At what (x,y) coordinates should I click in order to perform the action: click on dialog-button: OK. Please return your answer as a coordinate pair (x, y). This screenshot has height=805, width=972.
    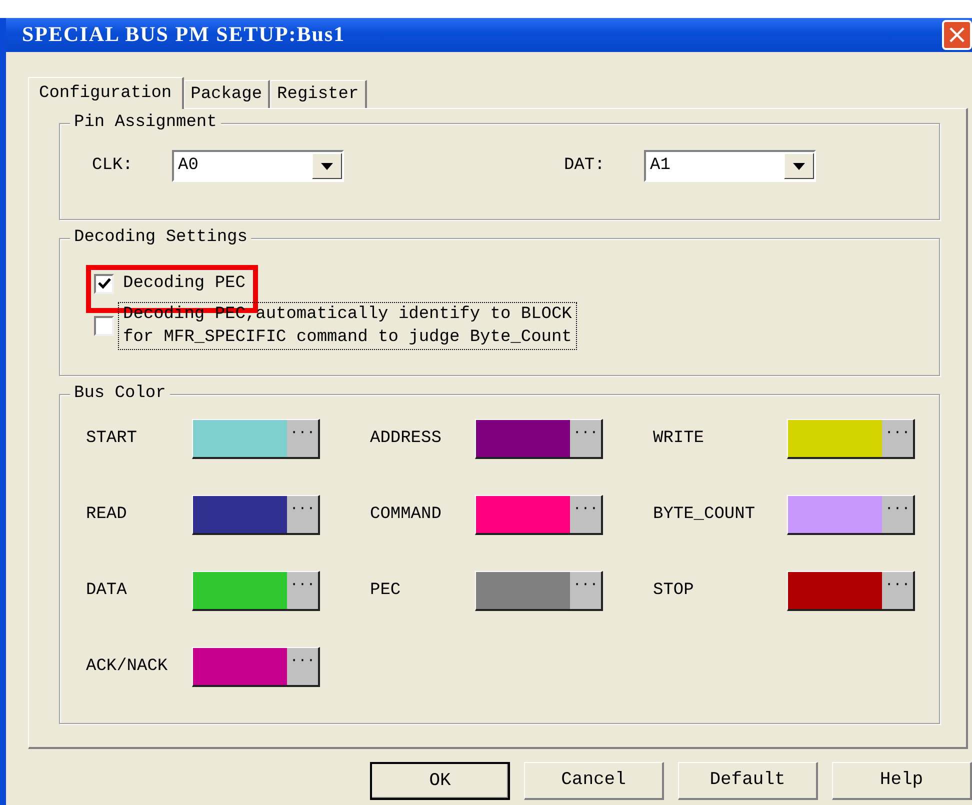
    Looking at the image, I should click on (440, 781).